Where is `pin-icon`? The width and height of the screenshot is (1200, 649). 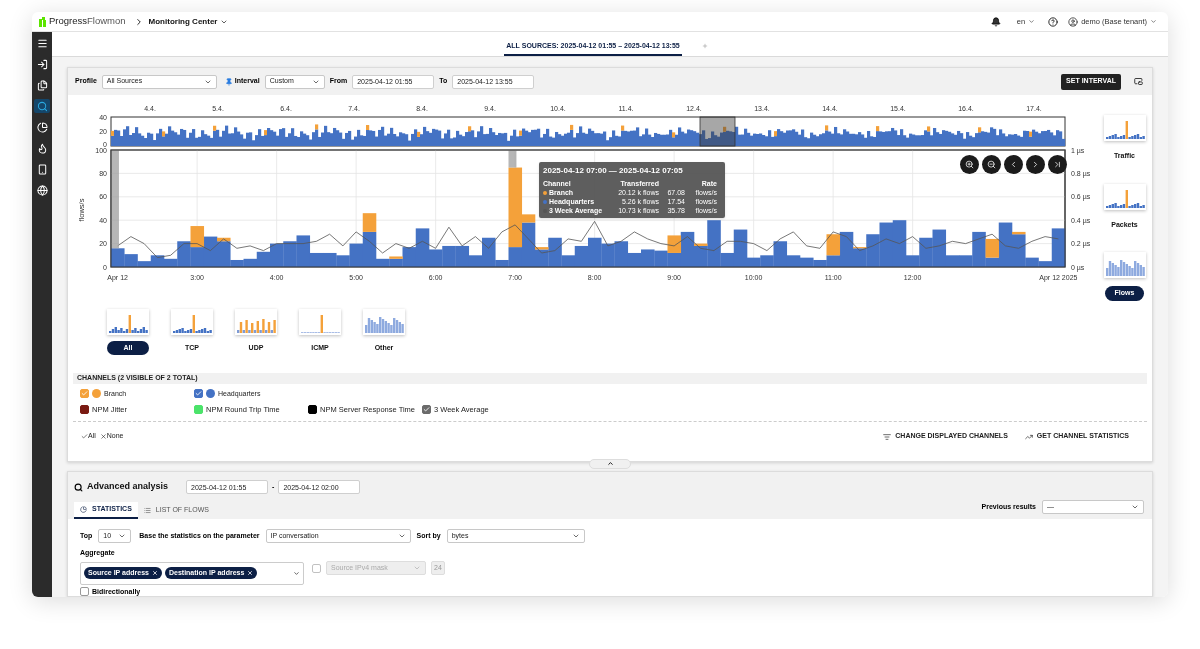 pin-icon is located at coordinates (228, 81).